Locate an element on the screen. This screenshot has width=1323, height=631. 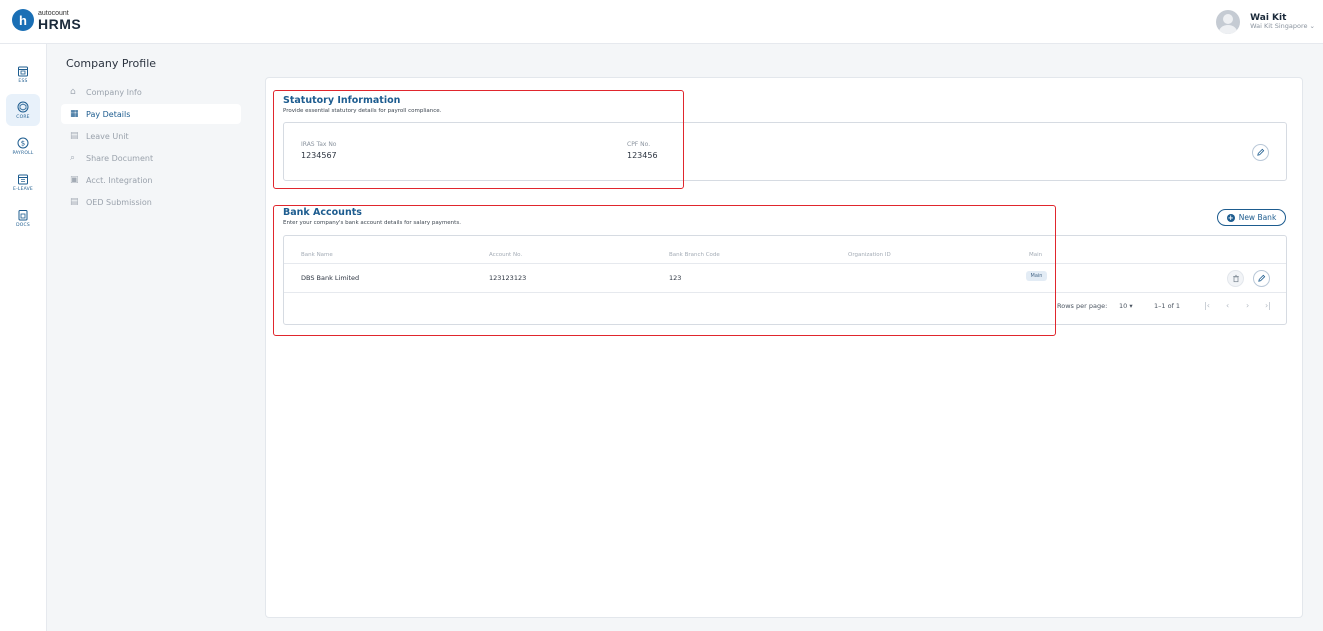
rail-label: PAYROLL is located at coordinates (23, 153).